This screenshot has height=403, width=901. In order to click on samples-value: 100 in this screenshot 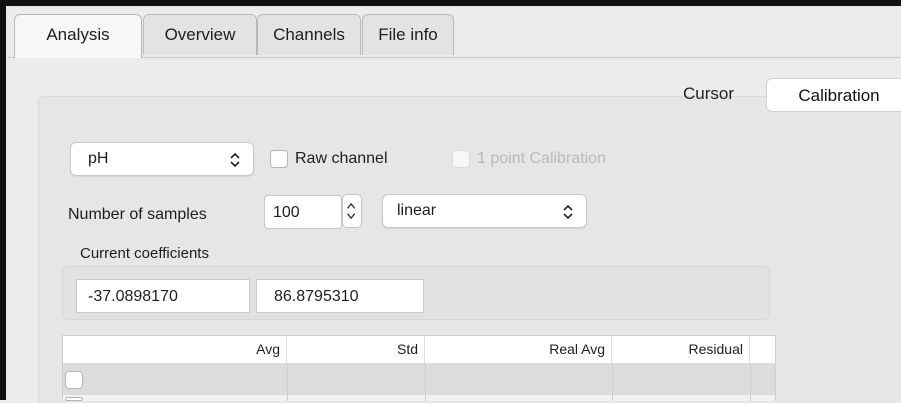, I will do `click(286, 212)`.